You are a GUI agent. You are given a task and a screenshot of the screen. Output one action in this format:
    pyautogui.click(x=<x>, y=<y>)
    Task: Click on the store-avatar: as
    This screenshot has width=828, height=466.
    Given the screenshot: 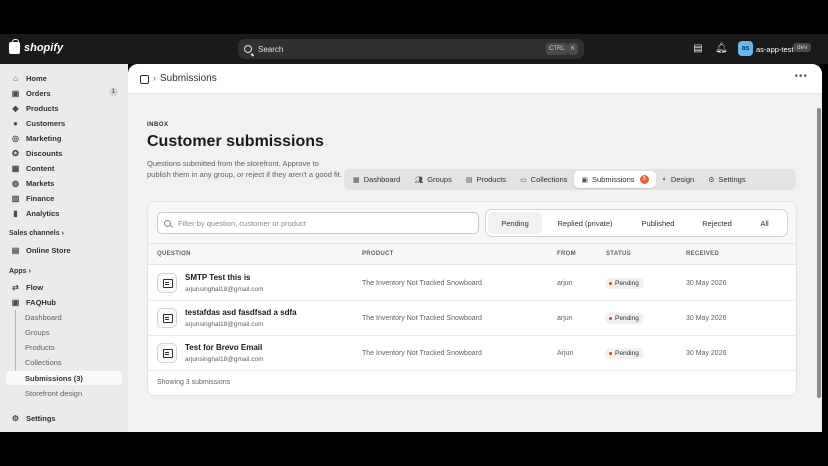 What is the action you would take?
    pyautogui.click(x=745, y=48)
    